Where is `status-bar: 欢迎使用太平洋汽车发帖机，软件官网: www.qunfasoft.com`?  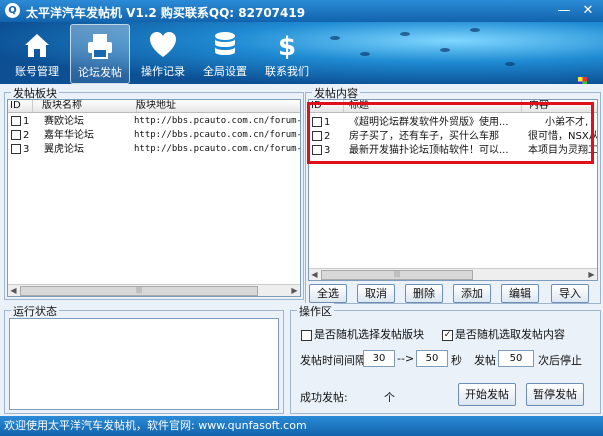
status-bar: 欢迎使用太平洋汽车发帖机，软件官网: www.qunfasoft.com is located at coordinates (301, 426).